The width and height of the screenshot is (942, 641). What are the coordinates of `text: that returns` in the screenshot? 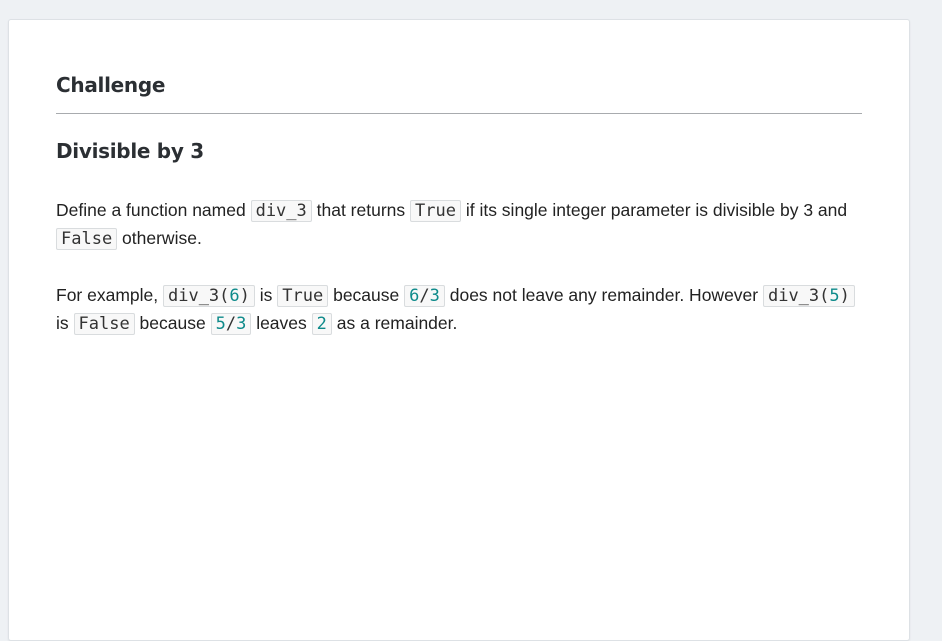 It's located at (361, 210).